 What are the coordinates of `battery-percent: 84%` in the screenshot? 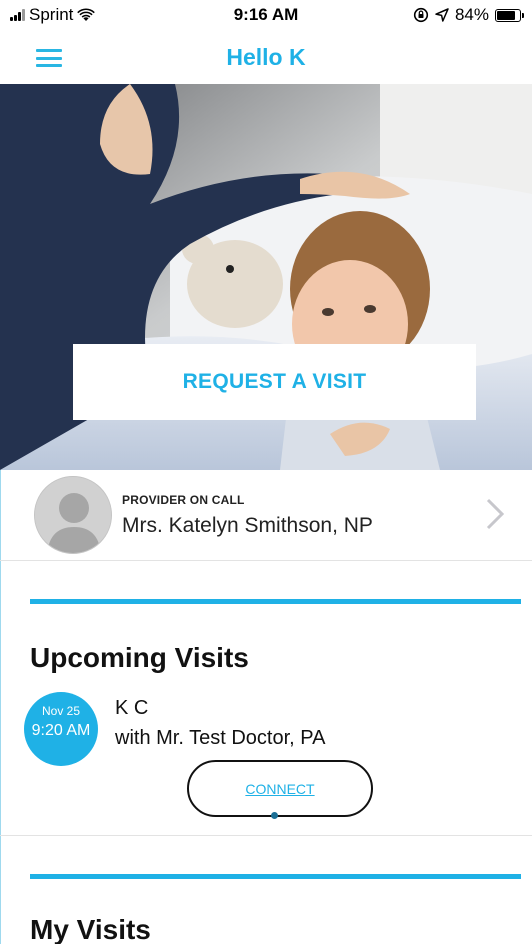 It's located at (471, 14).